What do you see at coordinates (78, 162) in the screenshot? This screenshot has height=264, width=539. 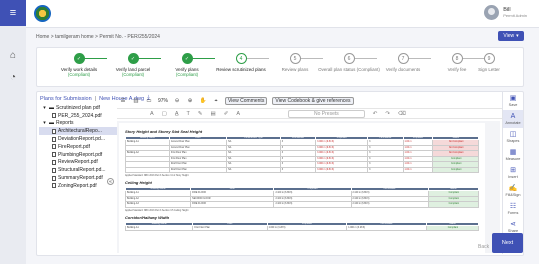 I see `tree-item-label: ReviewReport.pdf` at bounding box center [78, 162].